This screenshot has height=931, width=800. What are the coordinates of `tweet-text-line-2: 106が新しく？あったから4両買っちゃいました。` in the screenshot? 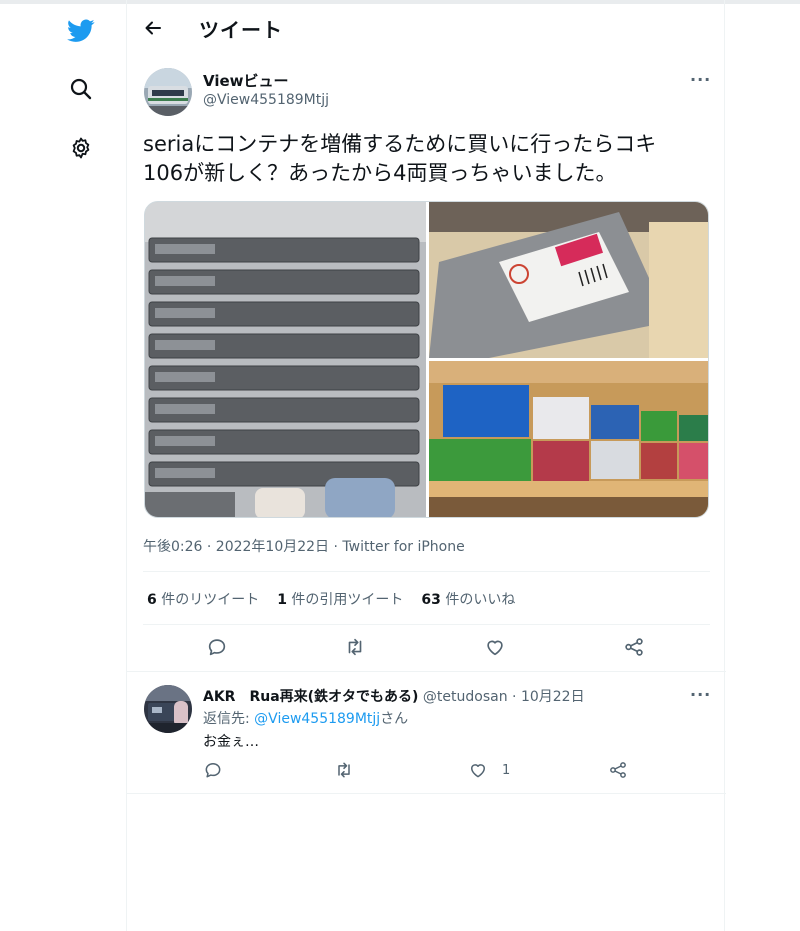 It's located at (380, 173).